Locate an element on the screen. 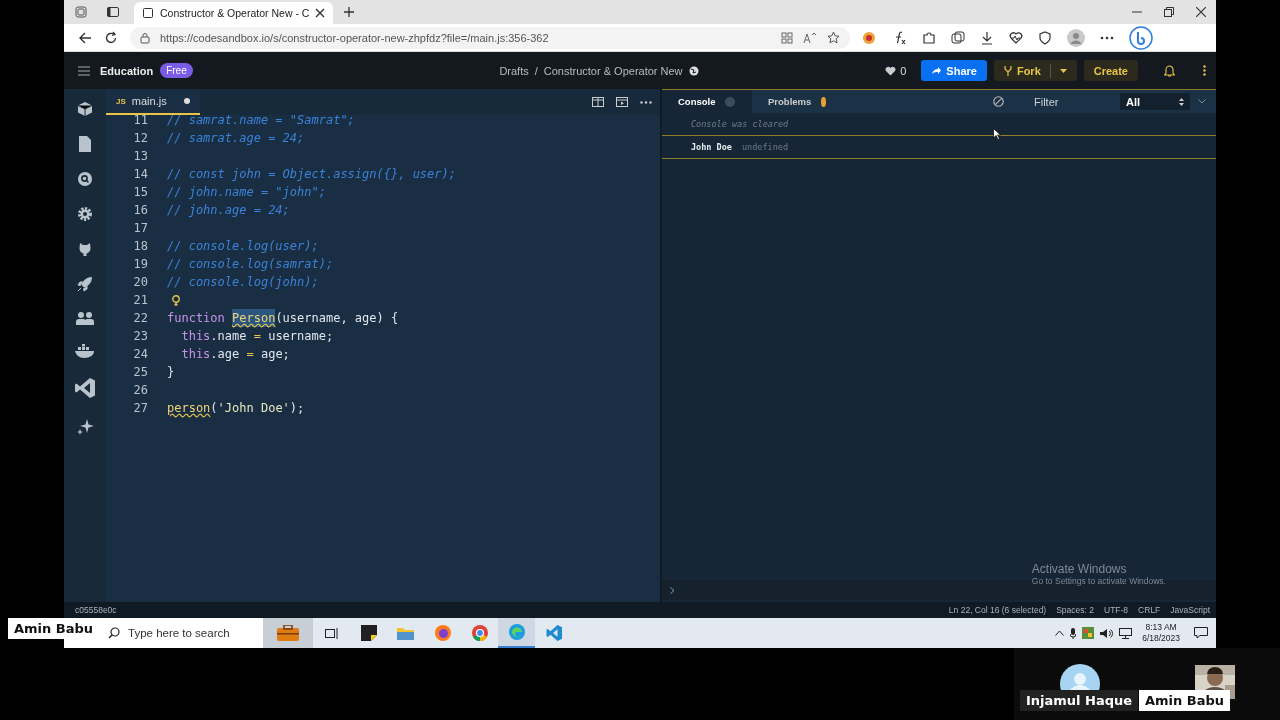 This screenshot has width=1280, height=720. code-line: // samrat.age = 24; is located at coordinates (236, 138).